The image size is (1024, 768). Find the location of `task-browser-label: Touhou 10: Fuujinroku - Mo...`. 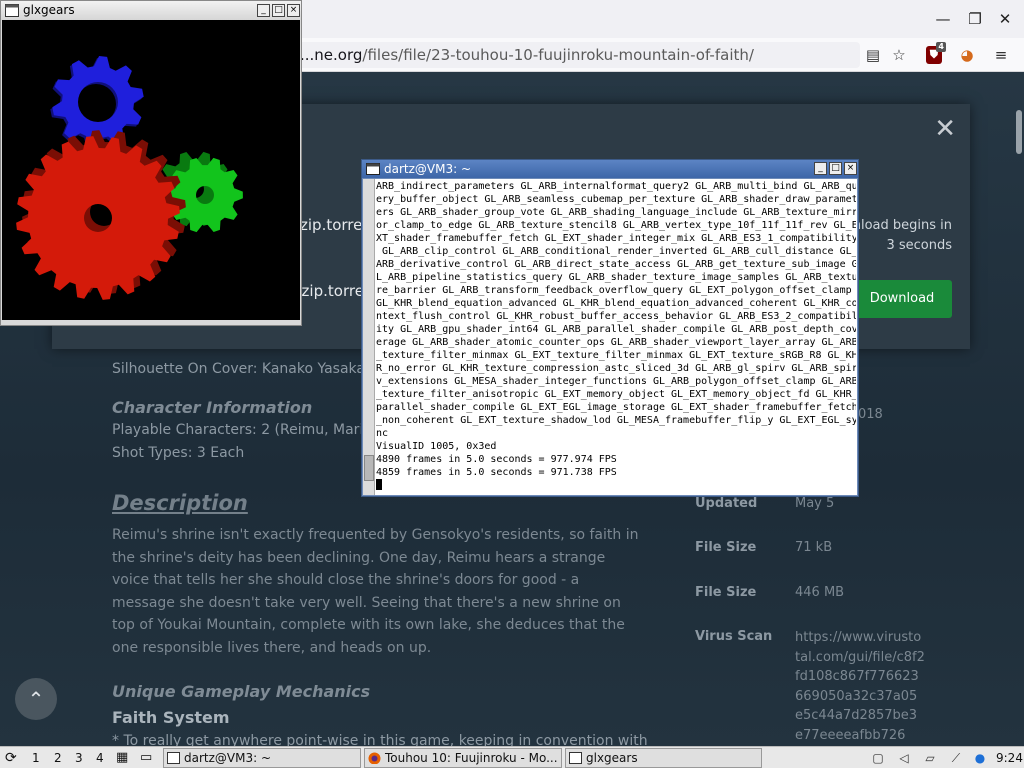

task-browser-label: Touhou 10: Fuujinroku - Mo... is located at coordinates (471, 758).